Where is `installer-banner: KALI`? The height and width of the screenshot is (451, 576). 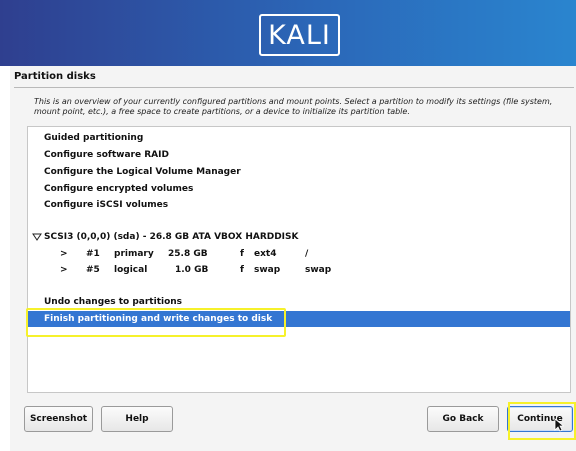
installer-banner: KALI is located at coordinates (288, 33).